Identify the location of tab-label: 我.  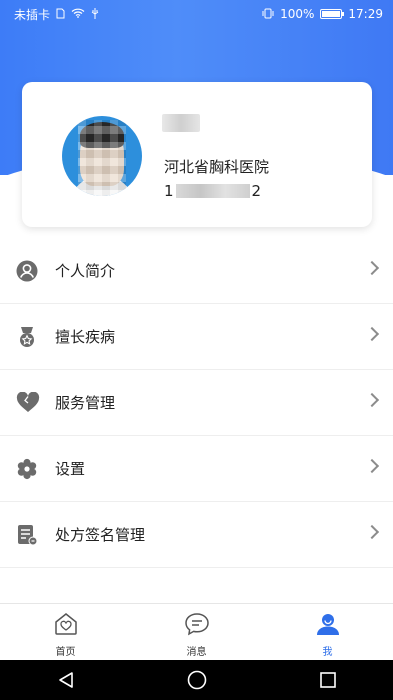
(327, 652).